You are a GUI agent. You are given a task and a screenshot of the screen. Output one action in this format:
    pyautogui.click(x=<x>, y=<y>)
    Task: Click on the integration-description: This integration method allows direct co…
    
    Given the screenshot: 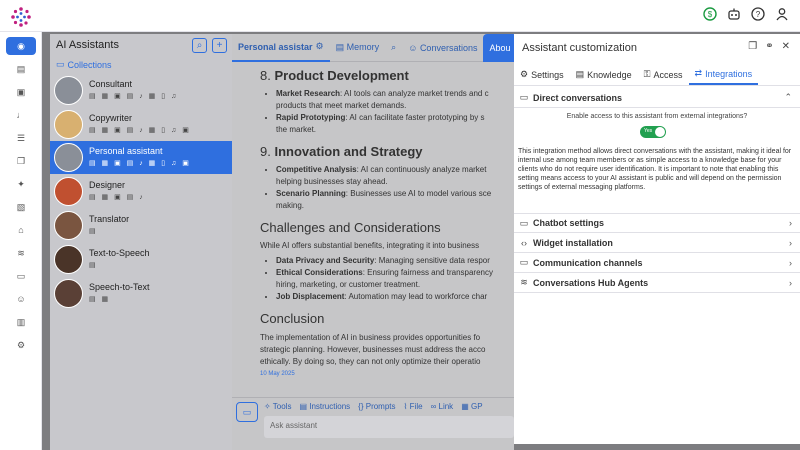 What is the action you would take?
    pyautogui.click(x=655, y=169)
    